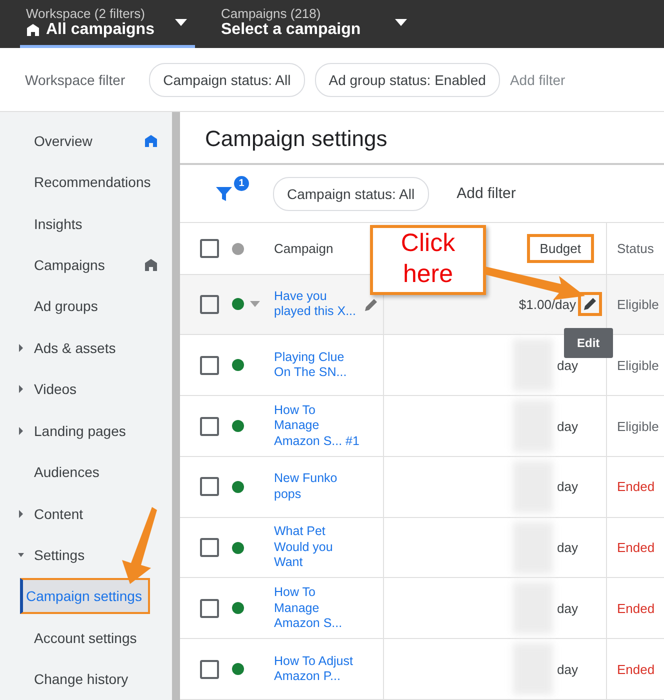 Image resolution: width=664 pixels, height=700 pixels. What do you see at coordinates (80, 430) in the screenshot?
I see `sidebar-item: Landing pages` at bounding box center [80, 430].